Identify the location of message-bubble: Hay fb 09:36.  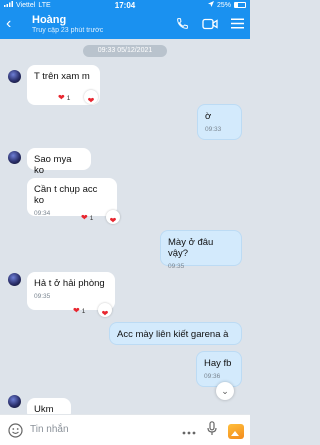
(219, 369).